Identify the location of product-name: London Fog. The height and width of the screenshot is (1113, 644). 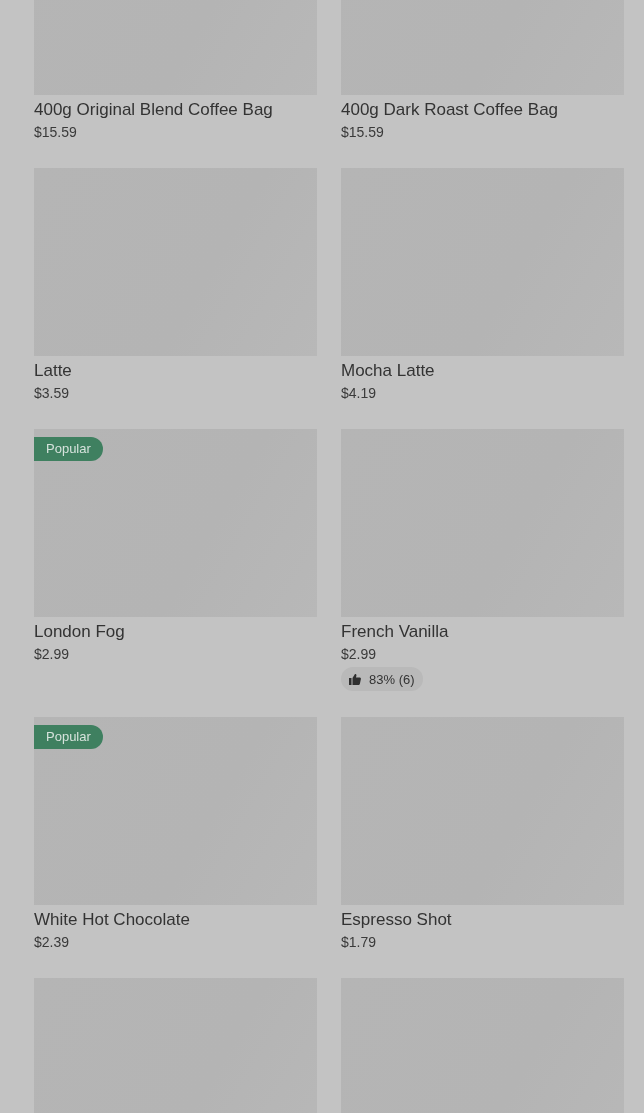
(175, 632).